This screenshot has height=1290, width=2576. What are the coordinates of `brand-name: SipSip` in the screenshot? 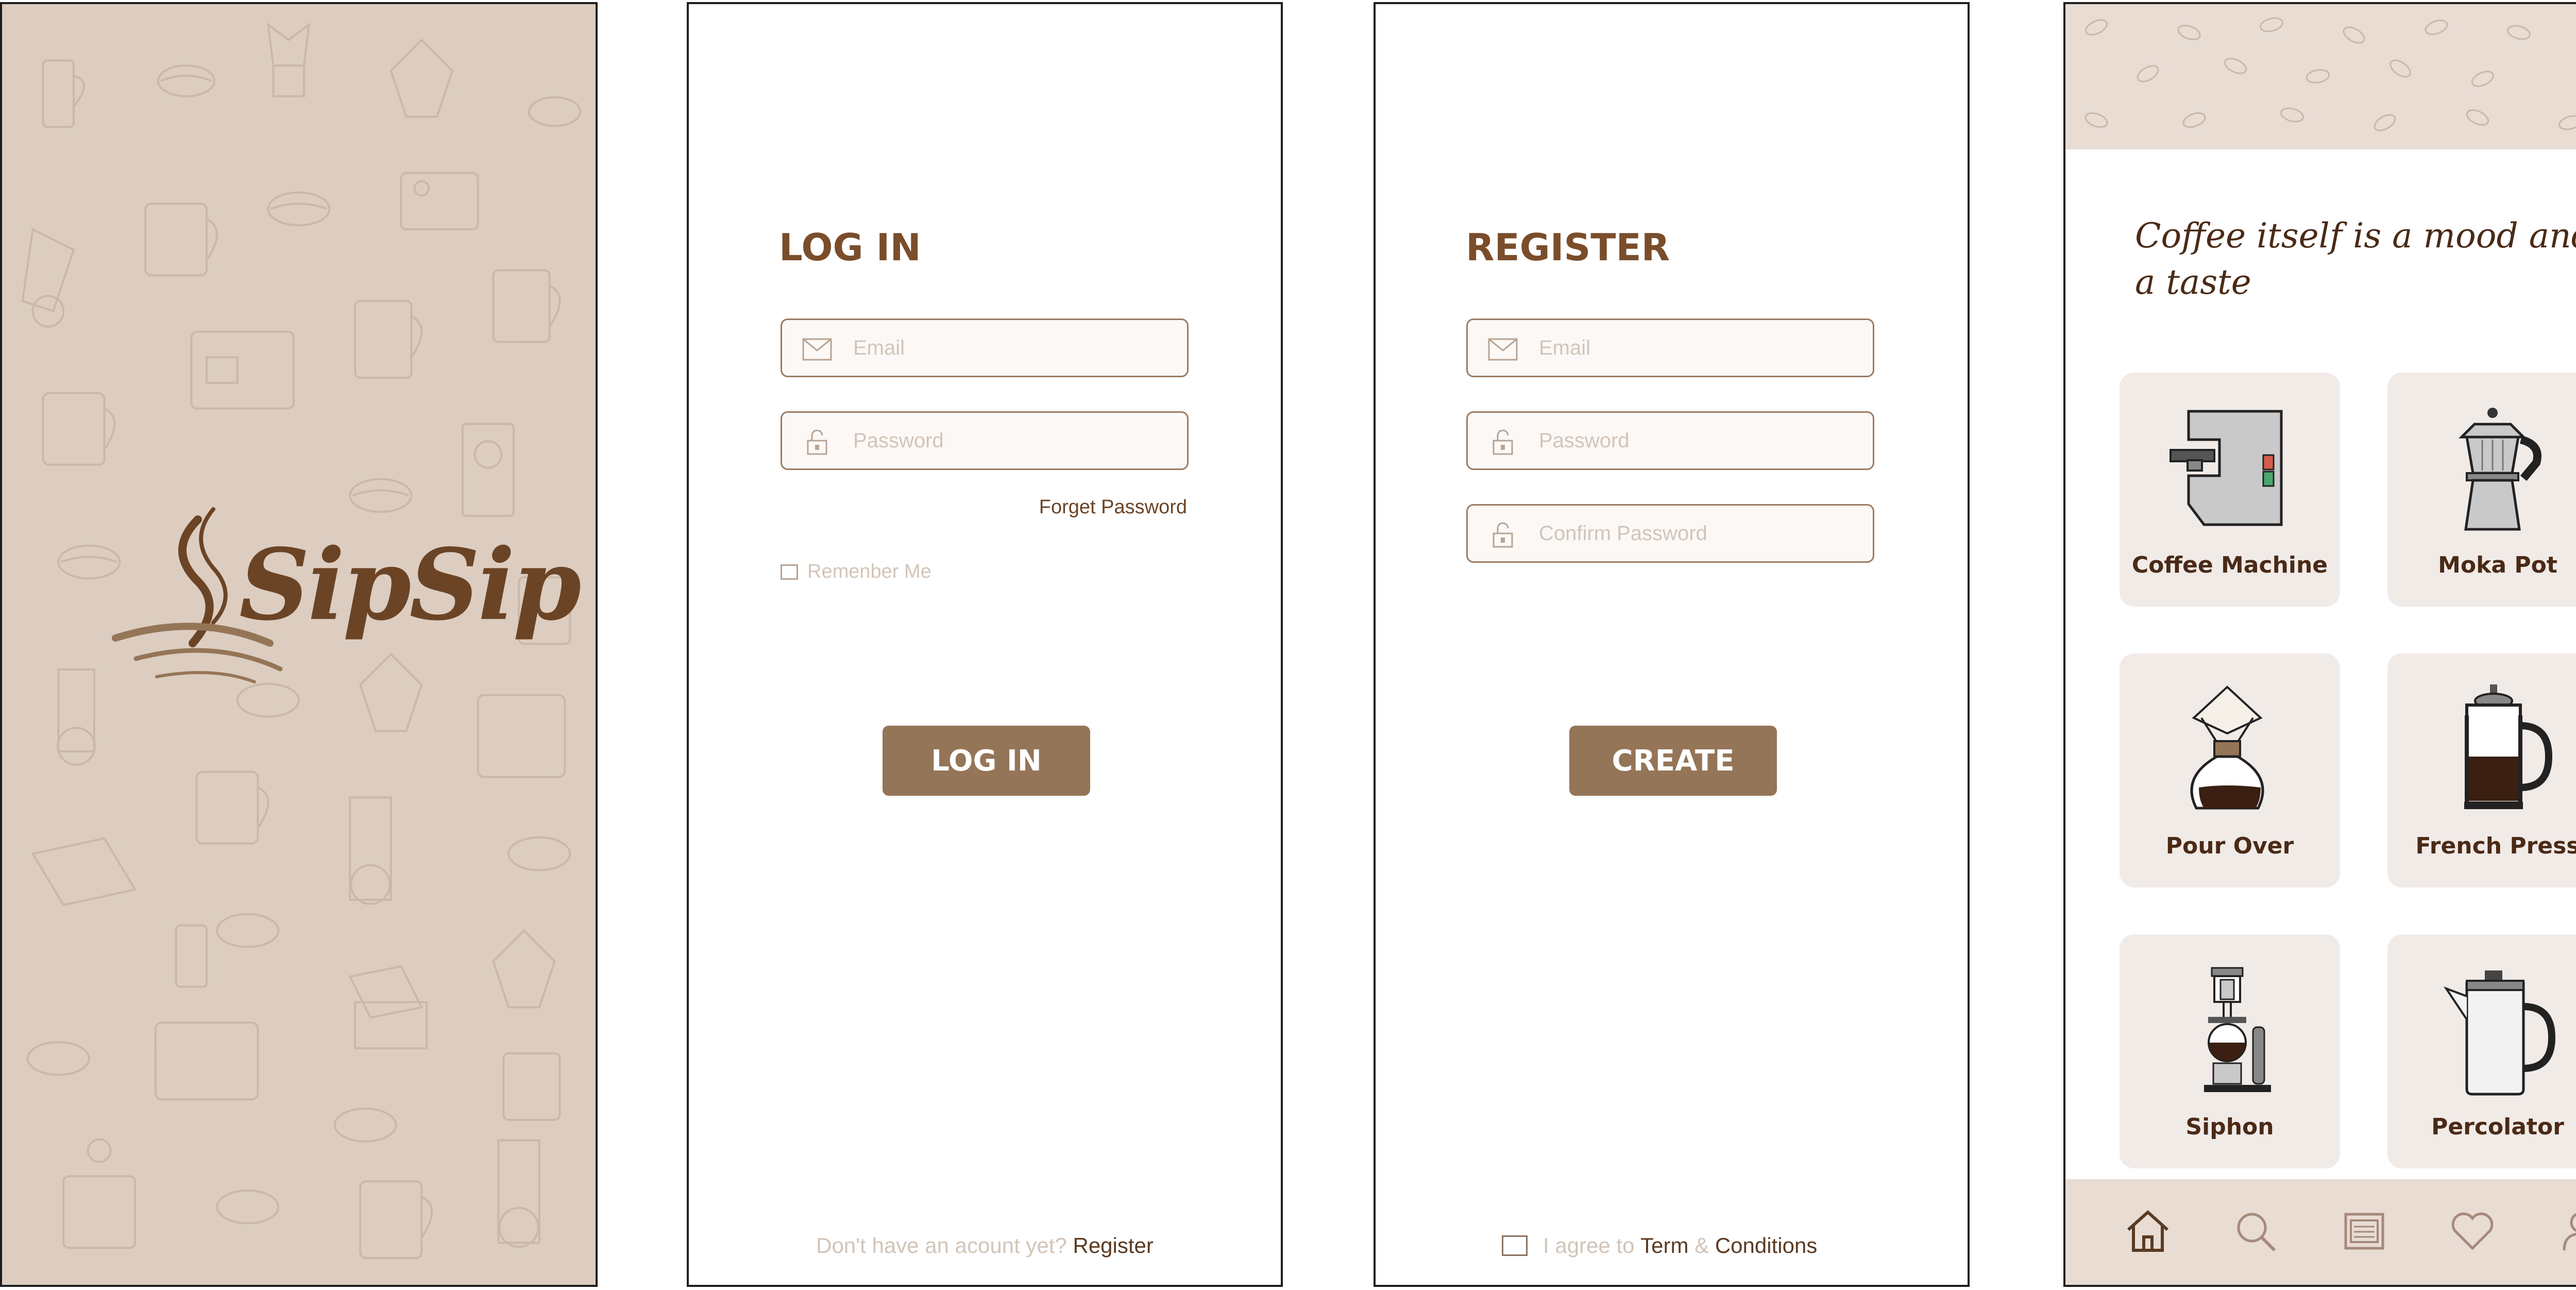 It's located at (410, 584).